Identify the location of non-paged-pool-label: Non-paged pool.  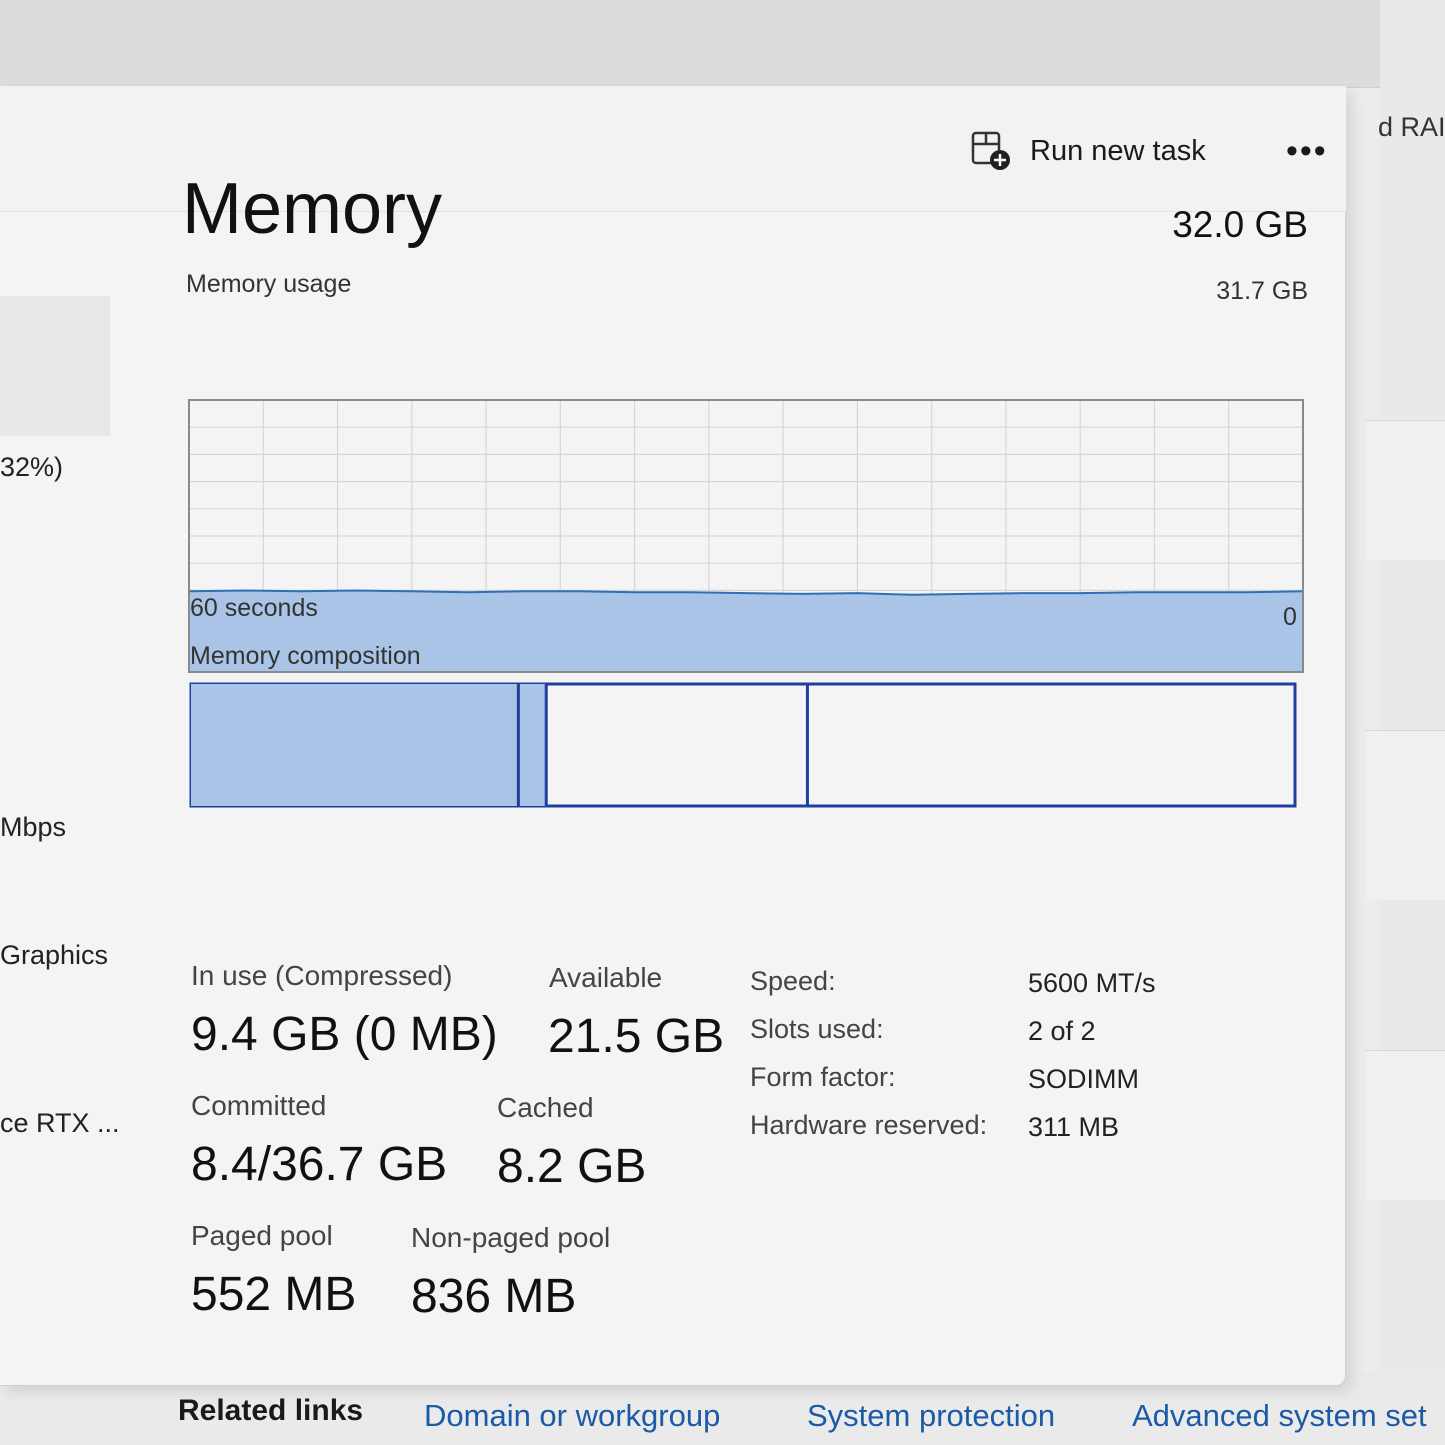
(511, 1237).